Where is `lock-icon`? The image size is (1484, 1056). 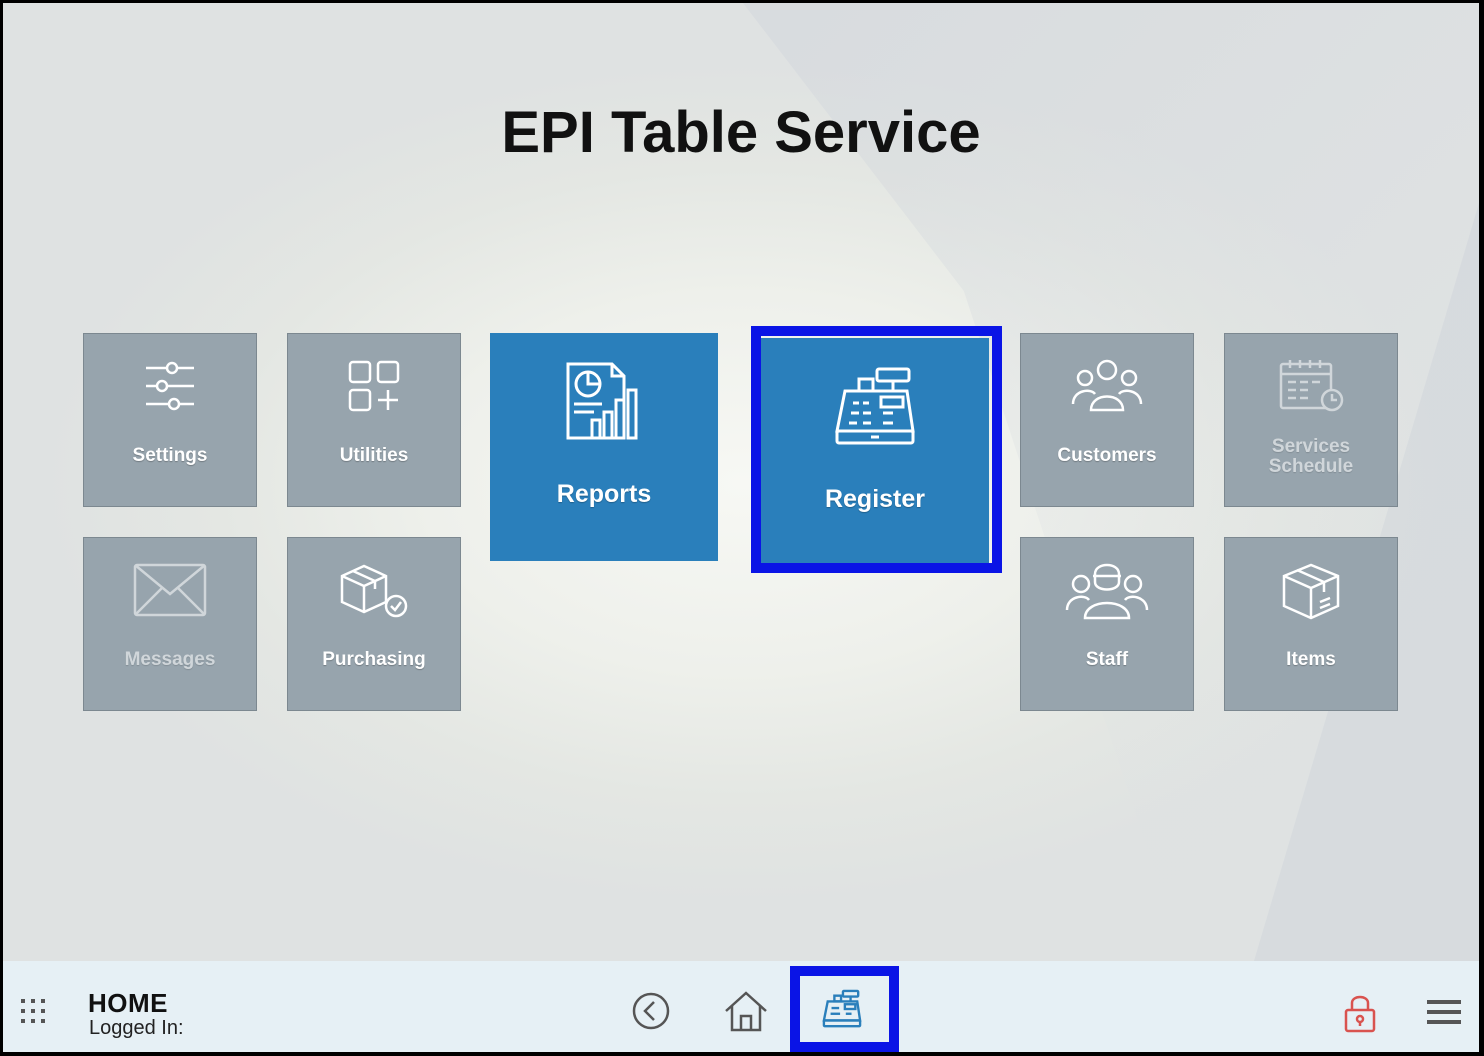 lock-icon is located at coordinates (1360, 1015).